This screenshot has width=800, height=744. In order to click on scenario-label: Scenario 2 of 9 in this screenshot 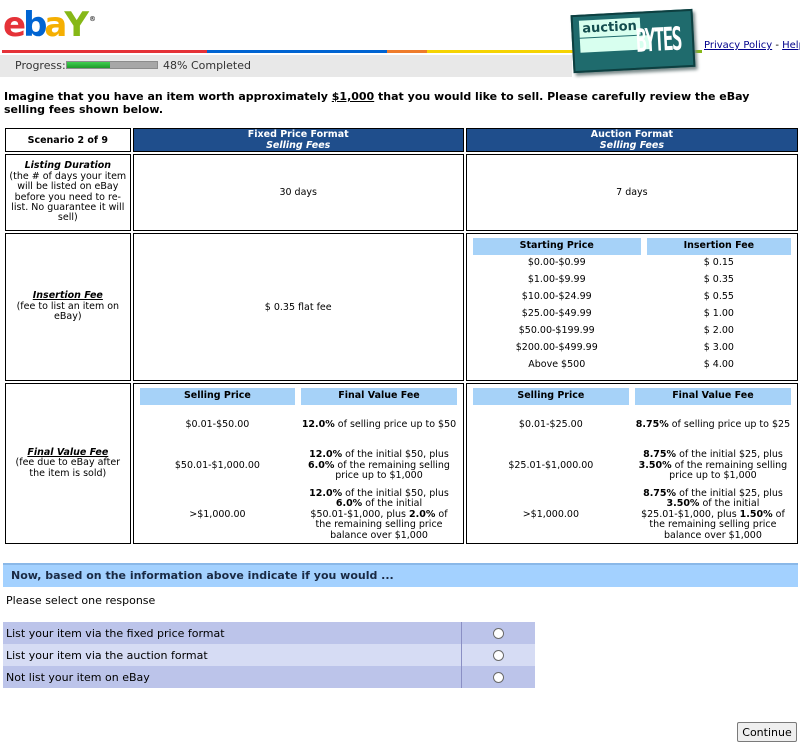, I will do `click(68, 140)`.